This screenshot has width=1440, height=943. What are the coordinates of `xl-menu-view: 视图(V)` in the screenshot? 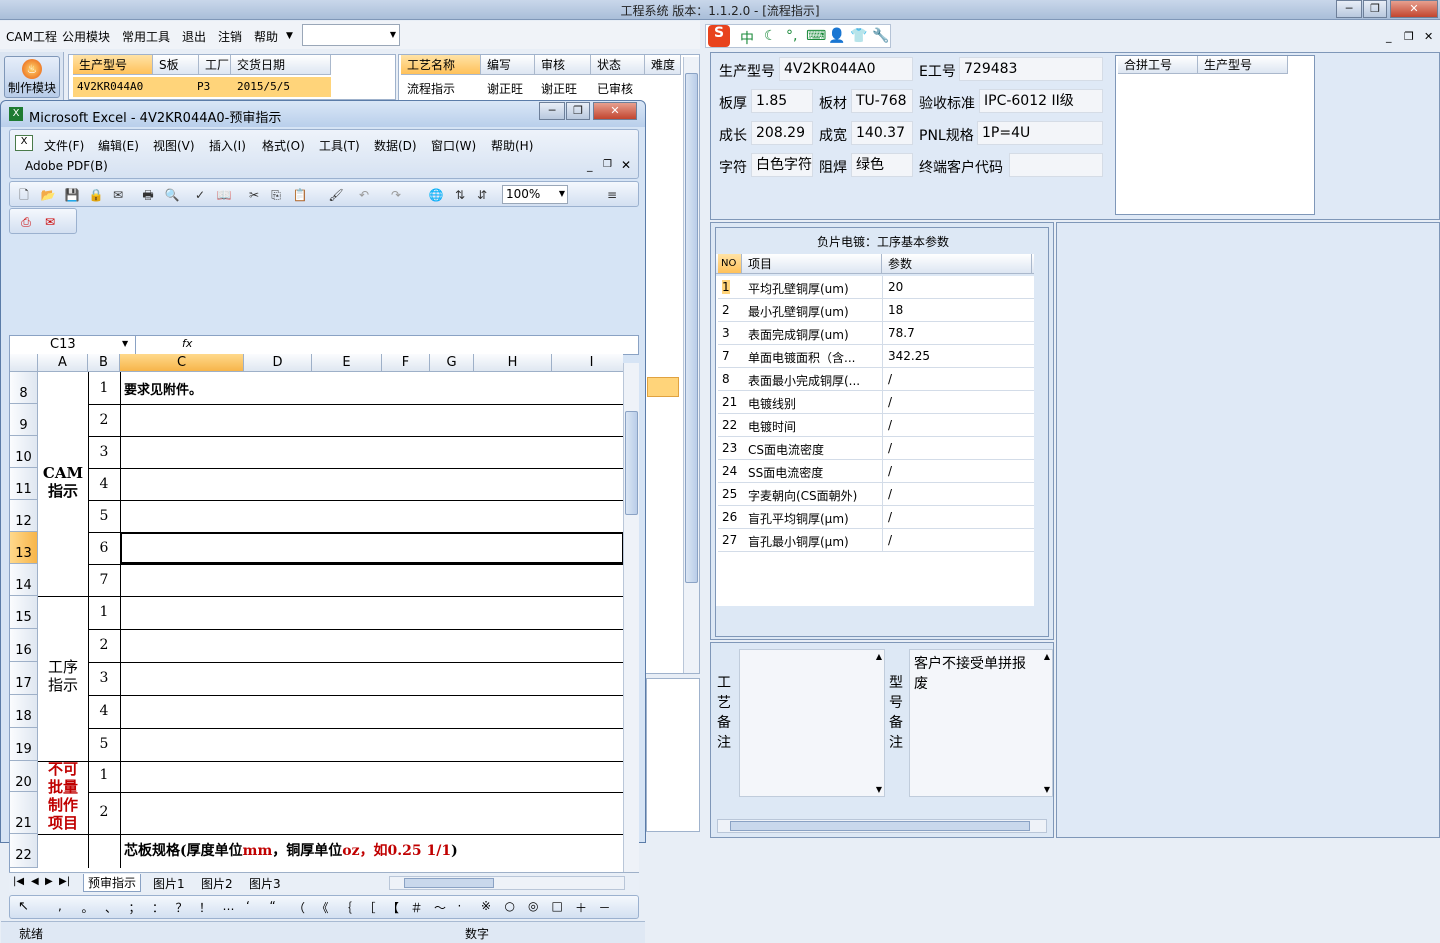 It's located at (174, 145).